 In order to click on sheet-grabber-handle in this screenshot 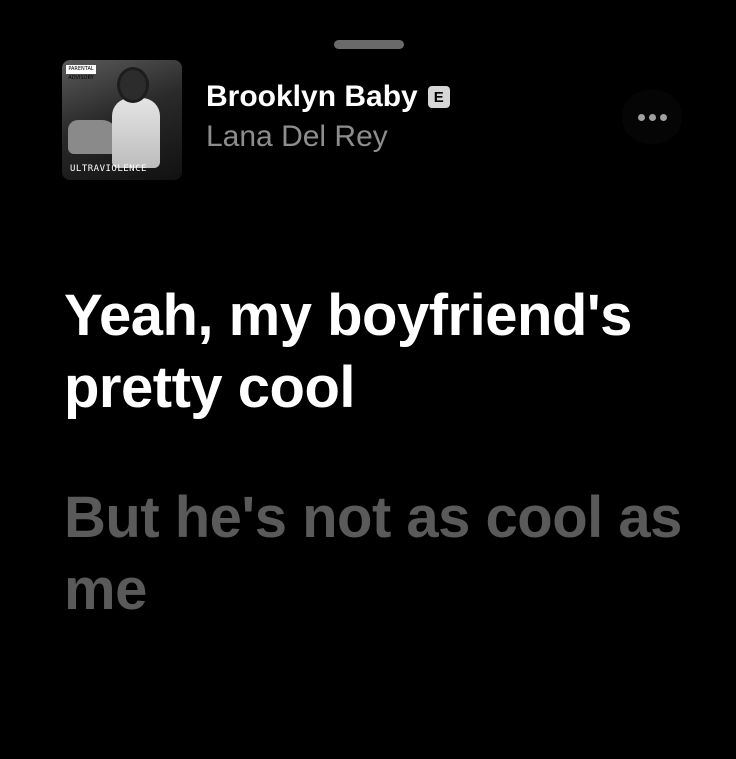, I will do `click(369, 44)`.